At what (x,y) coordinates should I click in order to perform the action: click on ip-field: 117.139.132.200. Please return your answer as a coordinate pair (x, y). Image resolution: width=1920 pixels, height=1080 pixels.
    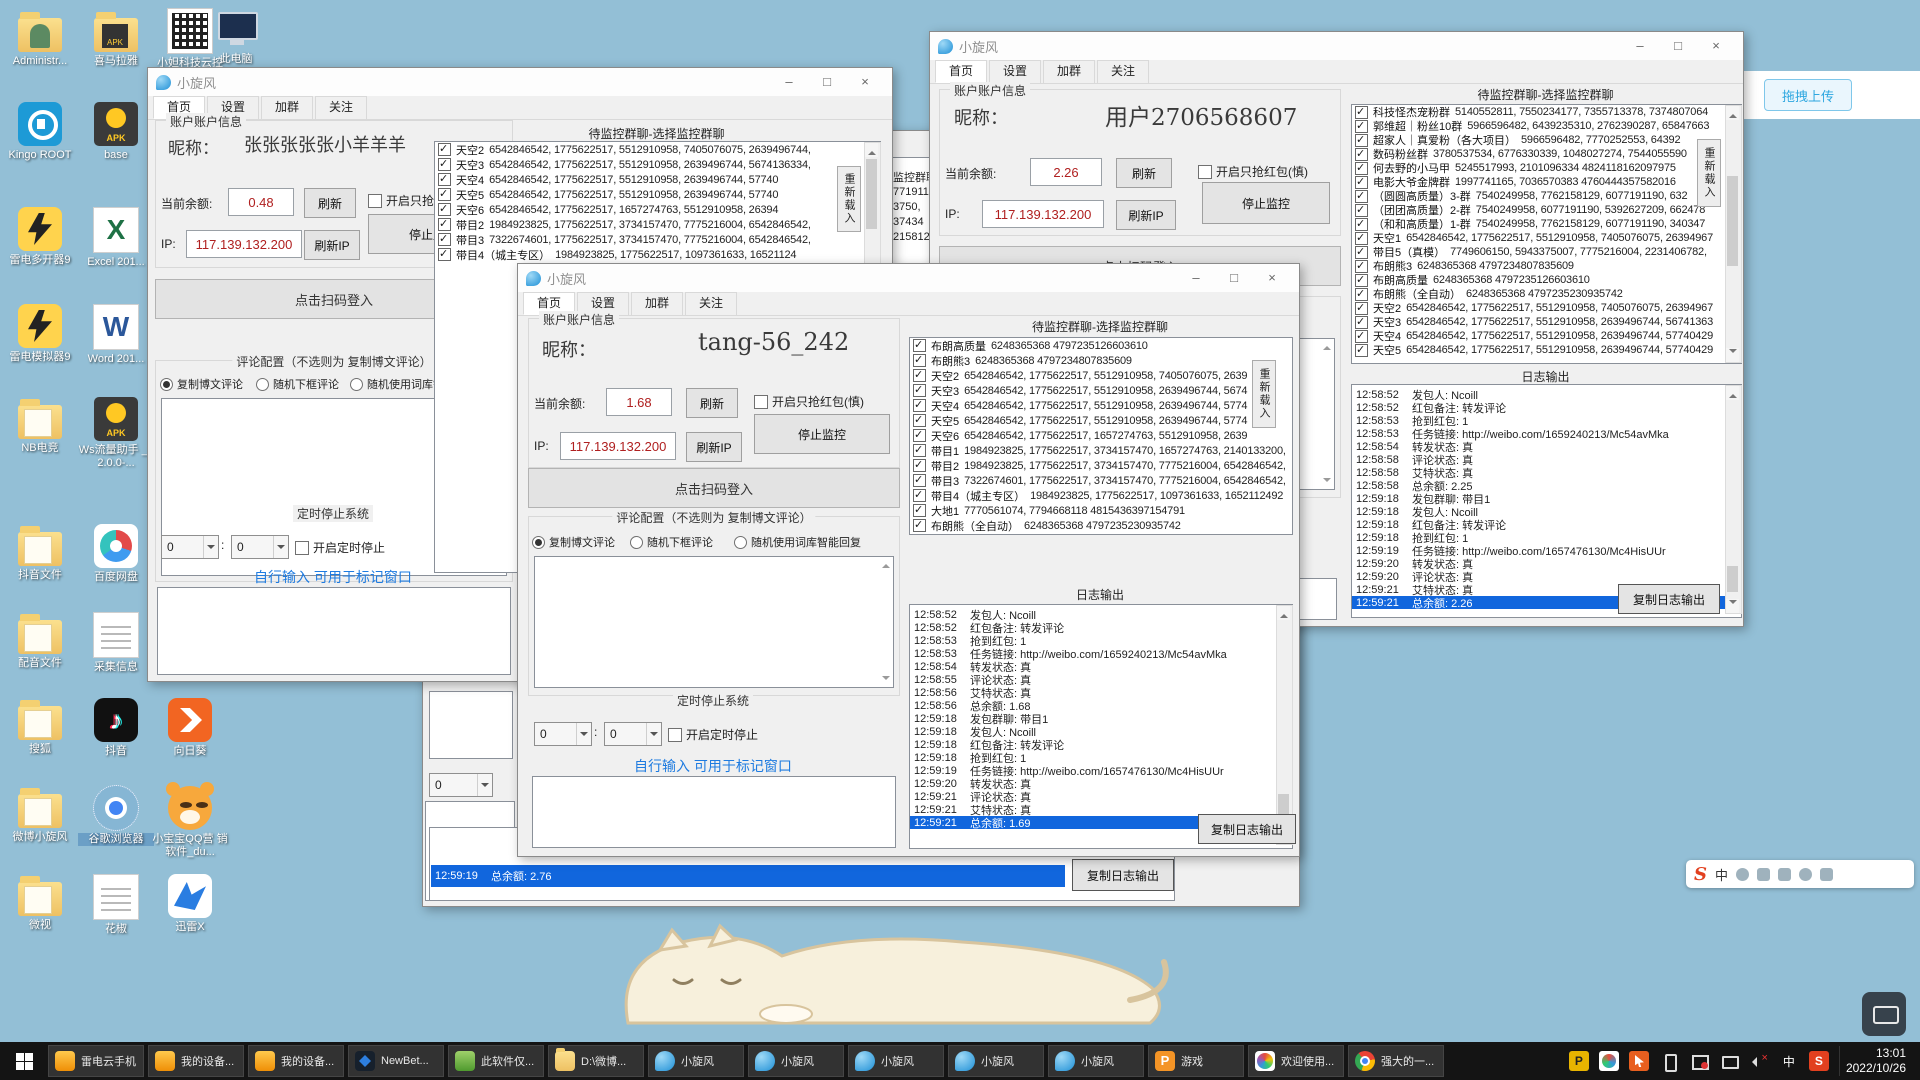
    Looking at the image, I should click on (1043, 214).